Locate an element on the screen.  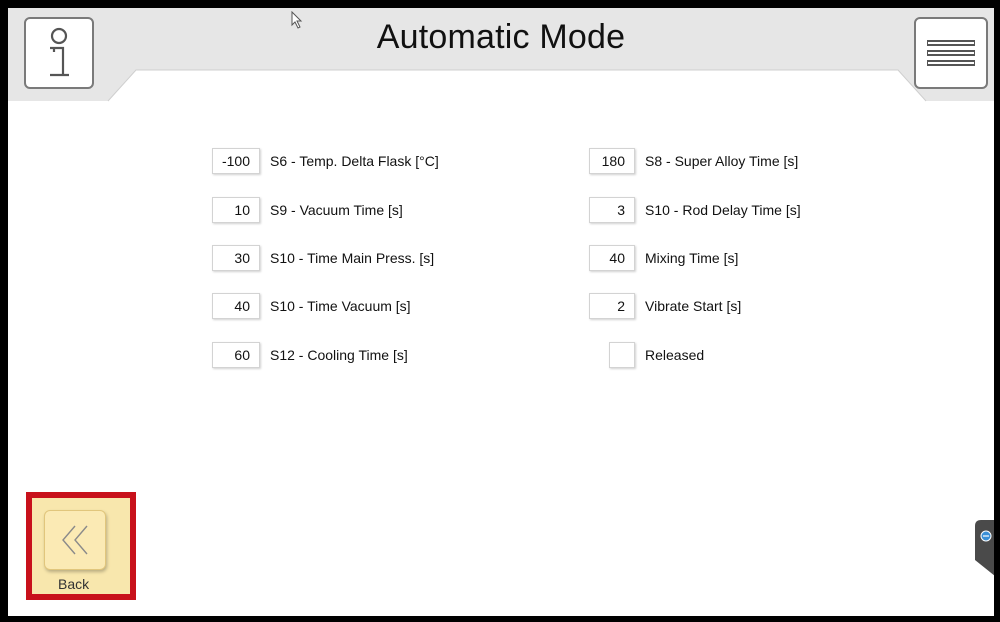
param-label: S10 - Rod Delay Time [s] is located at coordinates (723, 210).